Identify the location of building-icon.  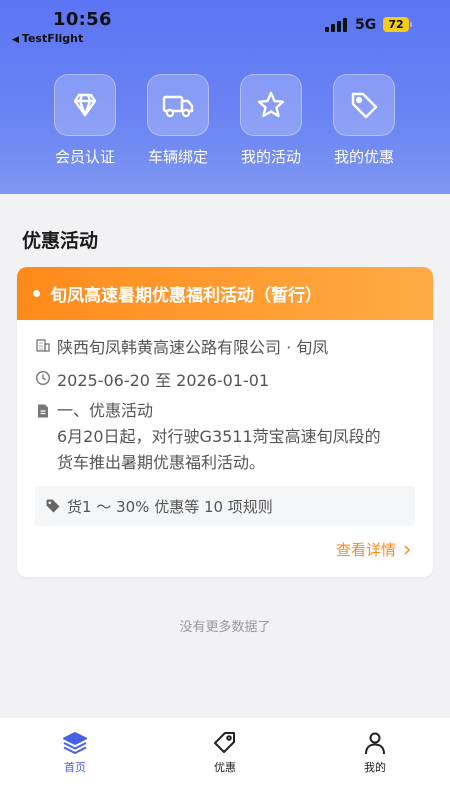
(43, 345).